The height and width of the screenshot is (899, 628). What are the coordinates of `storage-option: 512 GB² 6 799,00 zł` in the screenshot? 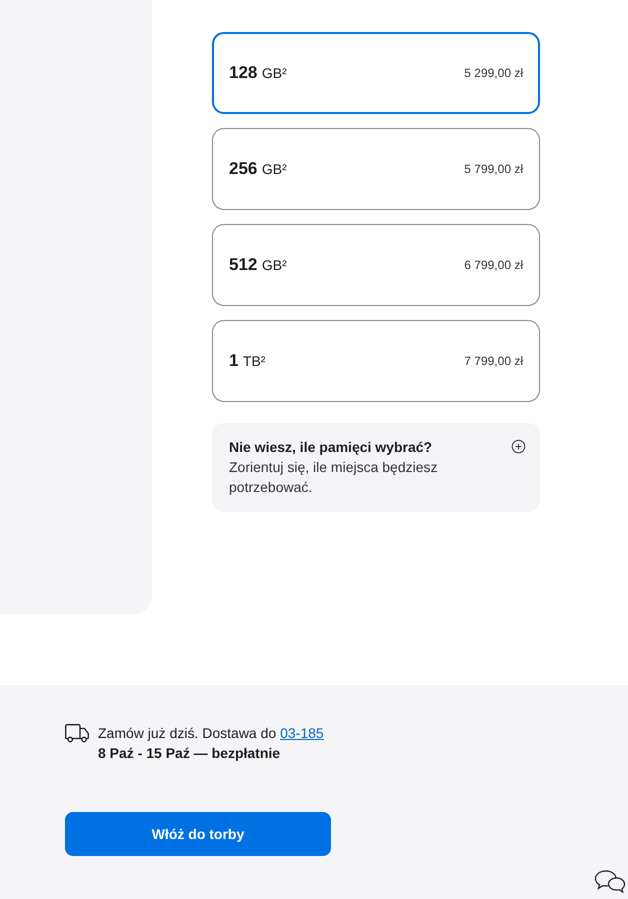 It's located at (376, 265).